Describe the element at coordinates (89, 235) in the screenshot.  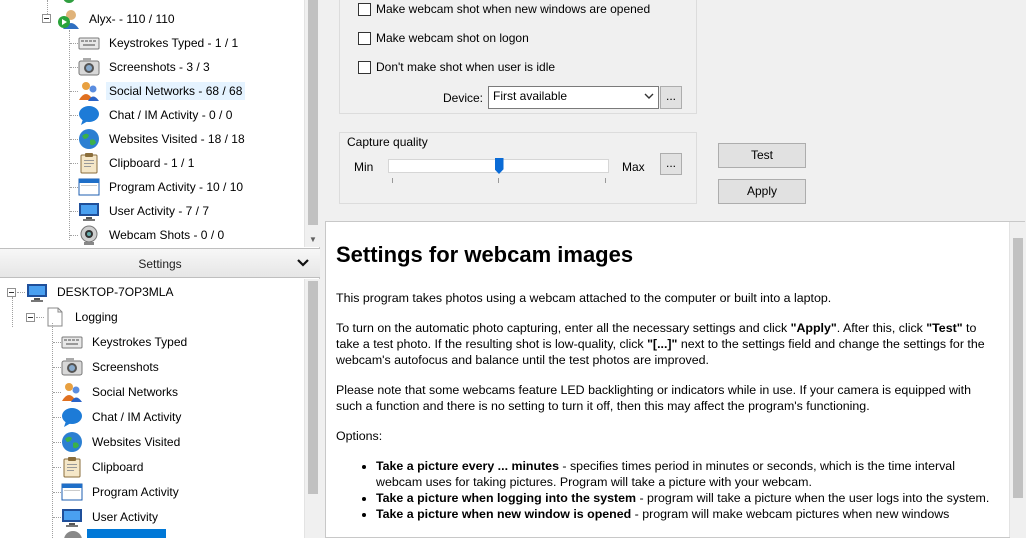
I see `webcam-icon` at that location.